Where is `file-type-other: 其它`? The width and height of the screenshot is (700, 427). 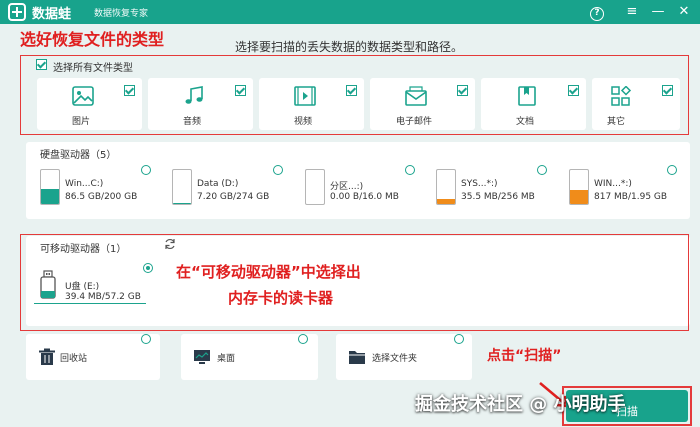
file-type-other: 其它 is located at coordinates (636, 104).